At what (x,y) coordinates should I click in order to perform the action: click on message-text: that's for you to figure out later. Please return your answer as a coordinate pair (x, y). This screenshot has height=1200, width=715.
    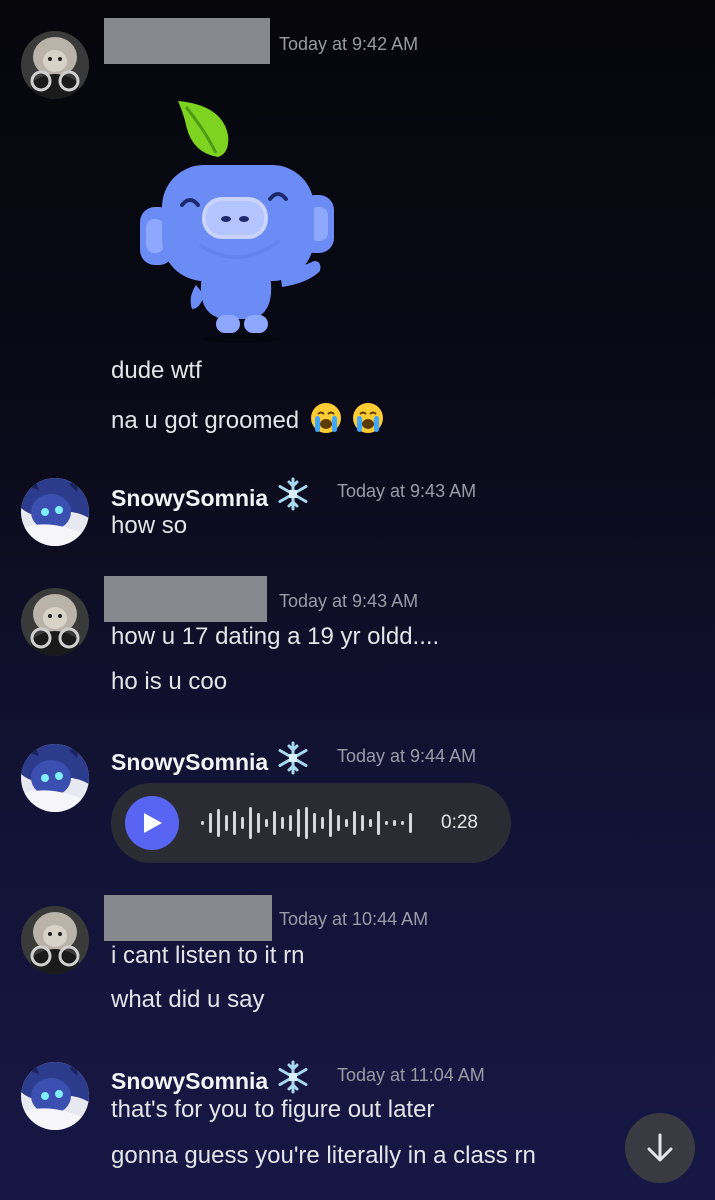
    Looking at the image, I should click on (273, 1109).